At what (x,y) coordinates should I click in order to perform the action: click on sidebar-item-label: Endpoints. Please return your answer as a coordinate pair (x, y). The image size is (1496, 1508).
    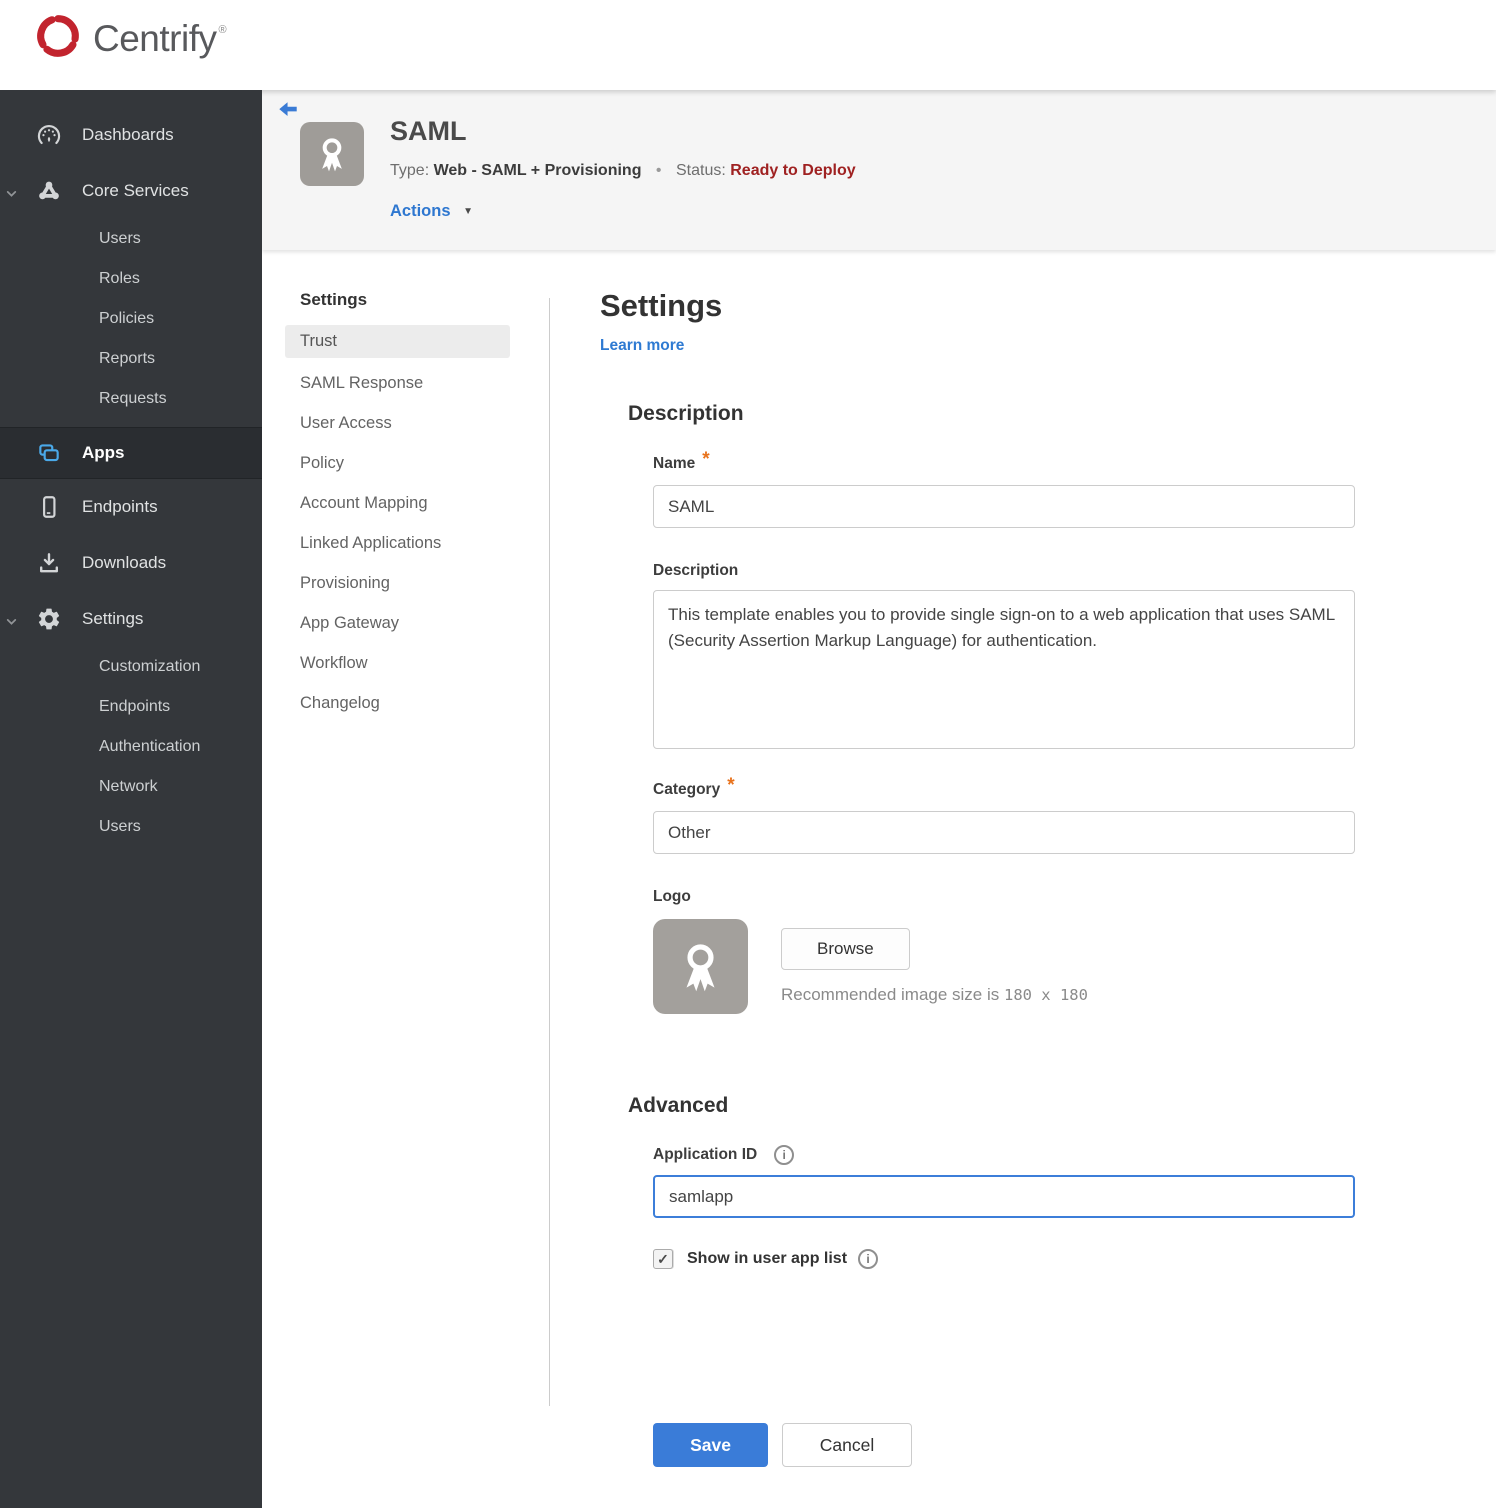
    Looking at the image, I should click on (120, 506).